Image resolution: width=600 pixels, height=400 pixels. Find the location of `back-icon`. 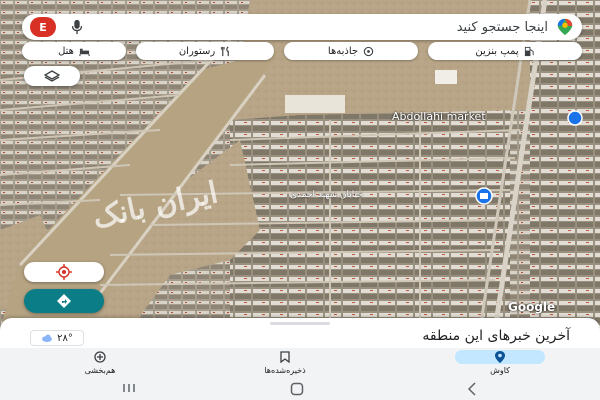

back-icon is located at coordinates (472, 389).